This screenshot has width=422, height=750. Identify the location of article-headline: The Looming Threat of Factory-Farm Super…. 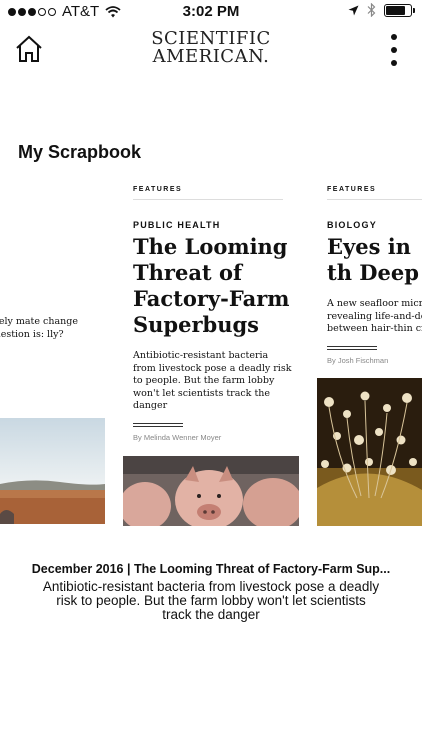
(211, 285).